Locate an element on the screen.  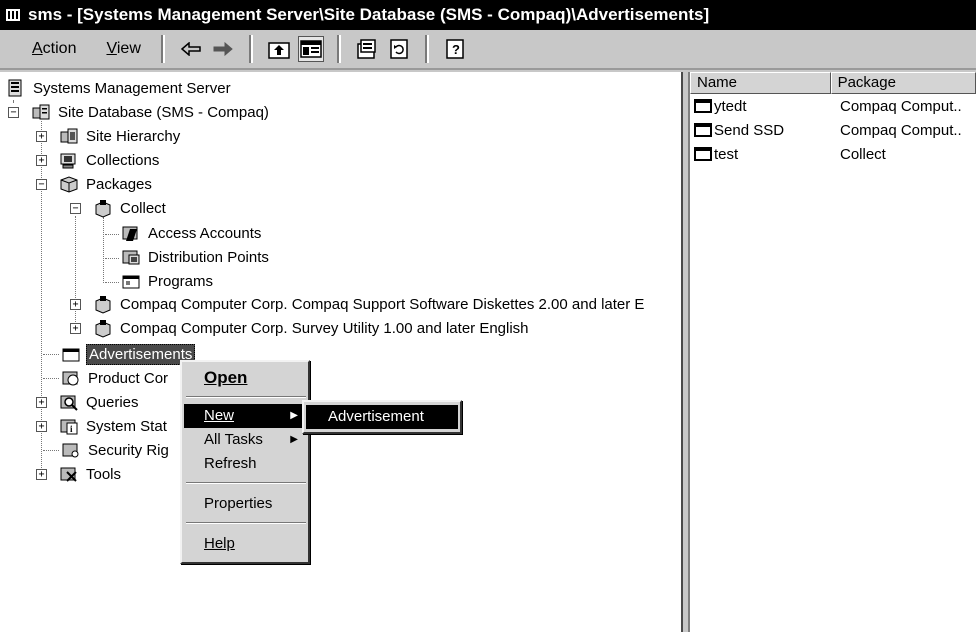
toolbar-separator is located at coordinates (162, 49).